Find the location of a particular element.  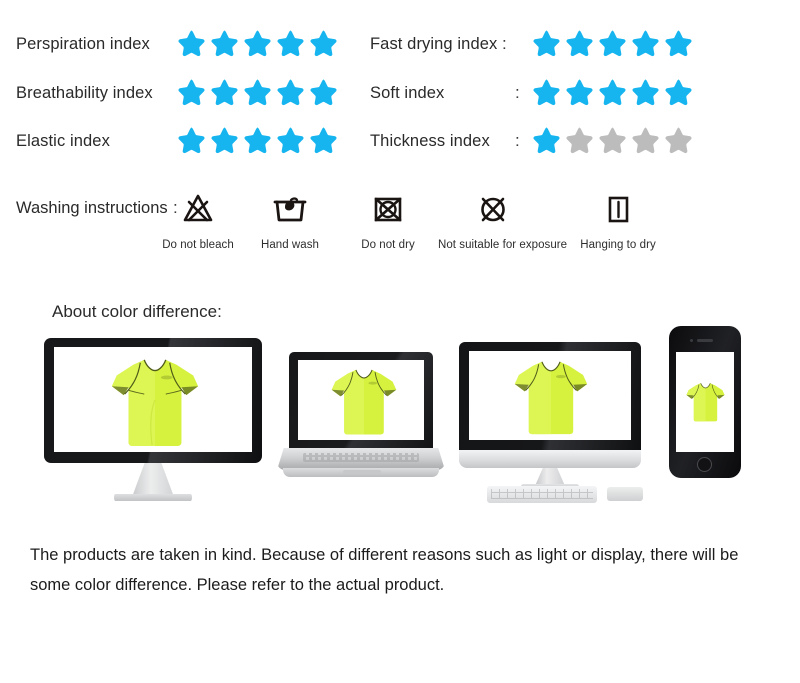

care-item-hang-to-dry: Hanging to dry is located at coordinates (618, 218).